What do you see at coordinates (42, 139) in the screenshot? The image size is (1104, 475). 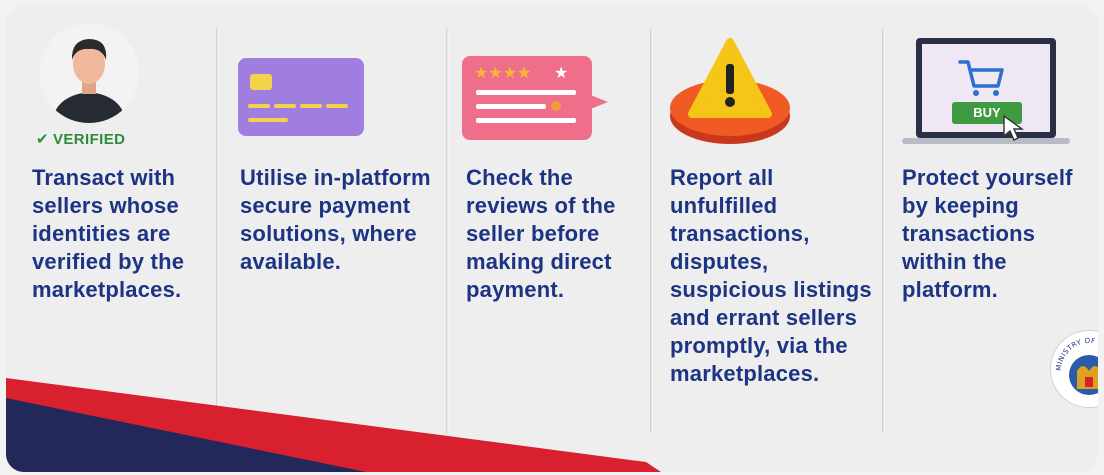 I see `checkmark-icon: ✔` at bounding box center [42, 139].